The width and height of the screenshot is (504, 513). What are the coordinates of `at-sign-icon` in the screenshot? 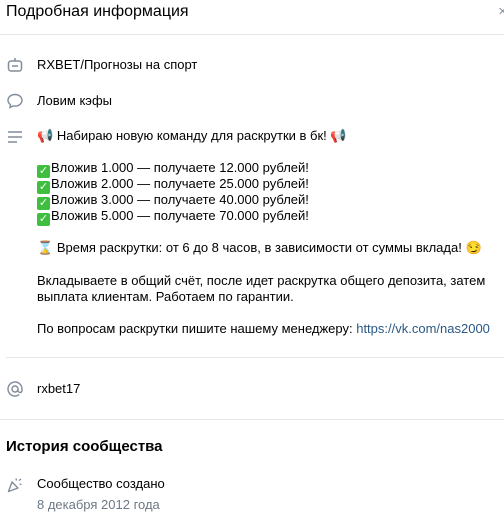 It's located at (15, 389).